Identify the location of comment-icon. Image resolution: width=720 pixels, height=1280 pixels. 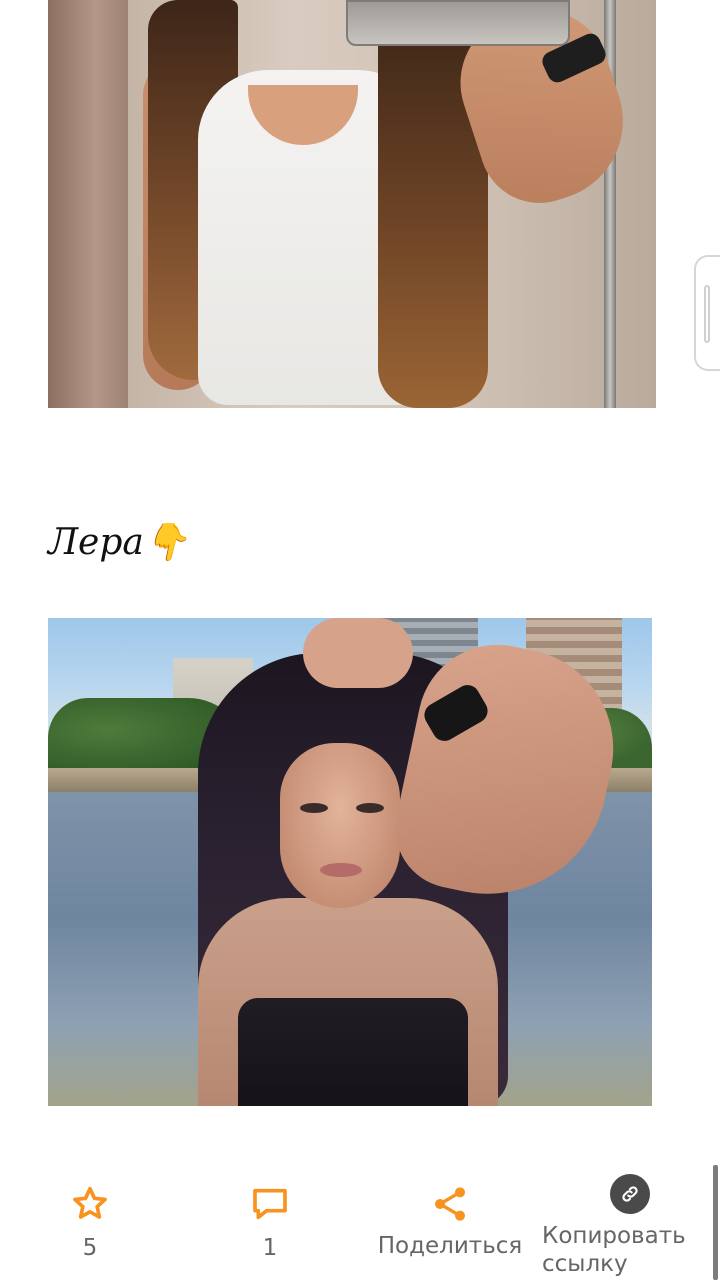
(270, 1204).